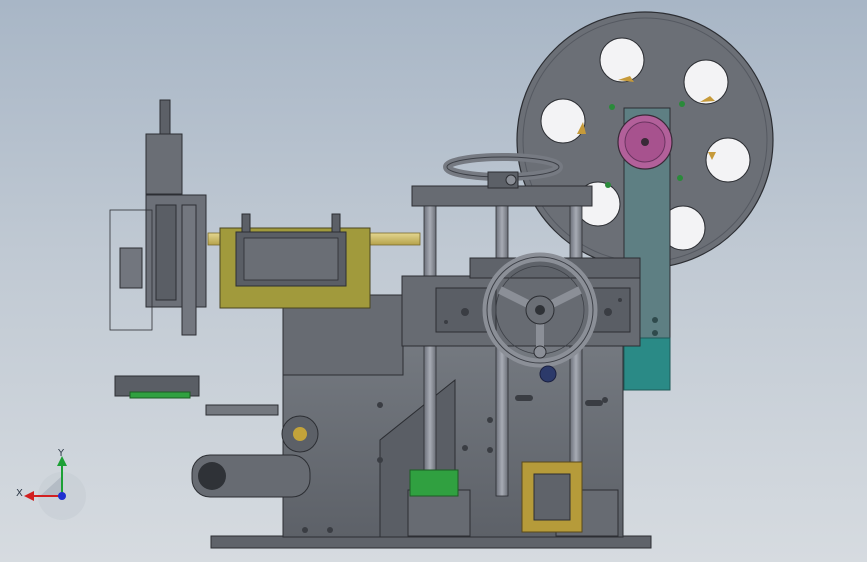 The height and width of the screenshot is (562, 867). Describe the element at coordinates (158, 249) in the screenshot. I see `left-vertical-slide` at that location.